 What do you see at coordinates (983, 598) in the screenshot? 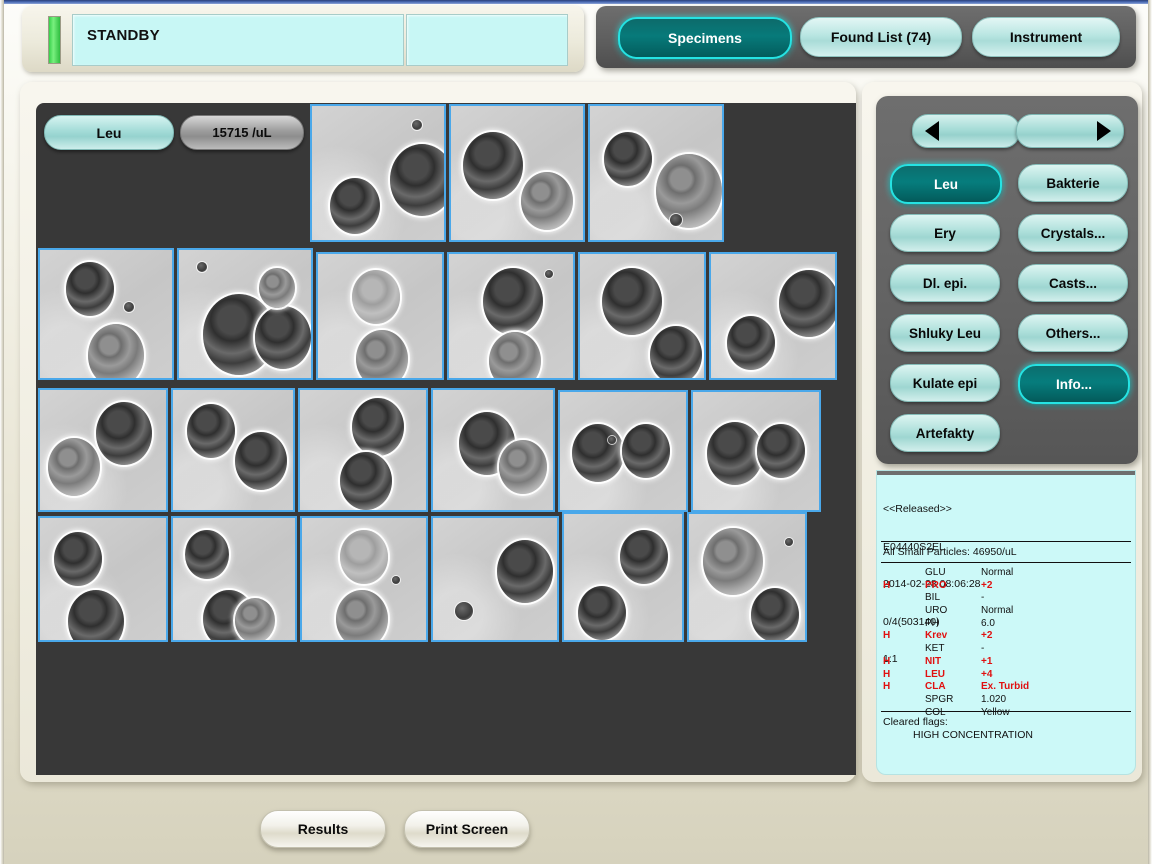
I see `chemistry-value: -` at bounding box center [983, 598].